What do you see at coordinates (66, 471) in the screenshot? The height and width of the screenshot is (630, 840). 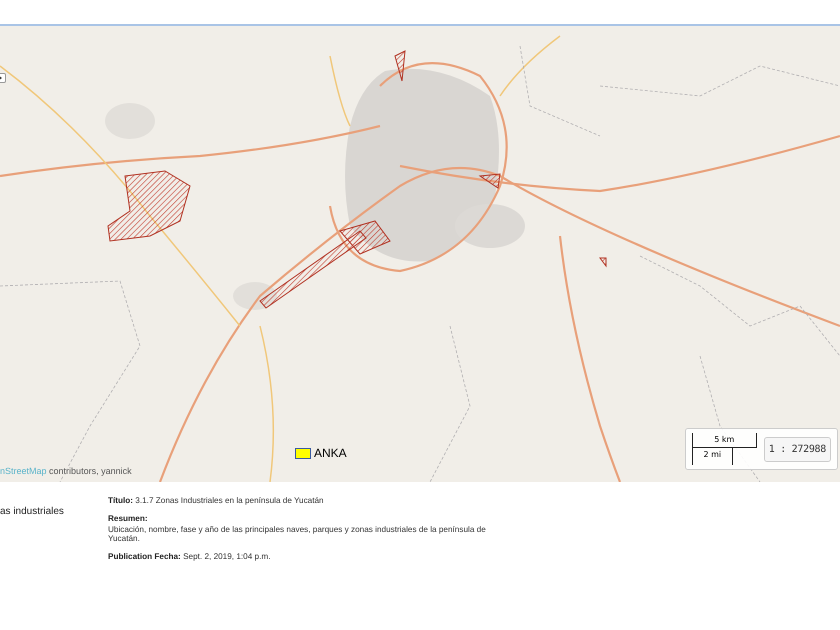 I see `map-attribution: nStreetMap contributors, yannick` at bounding box center [66, 471].